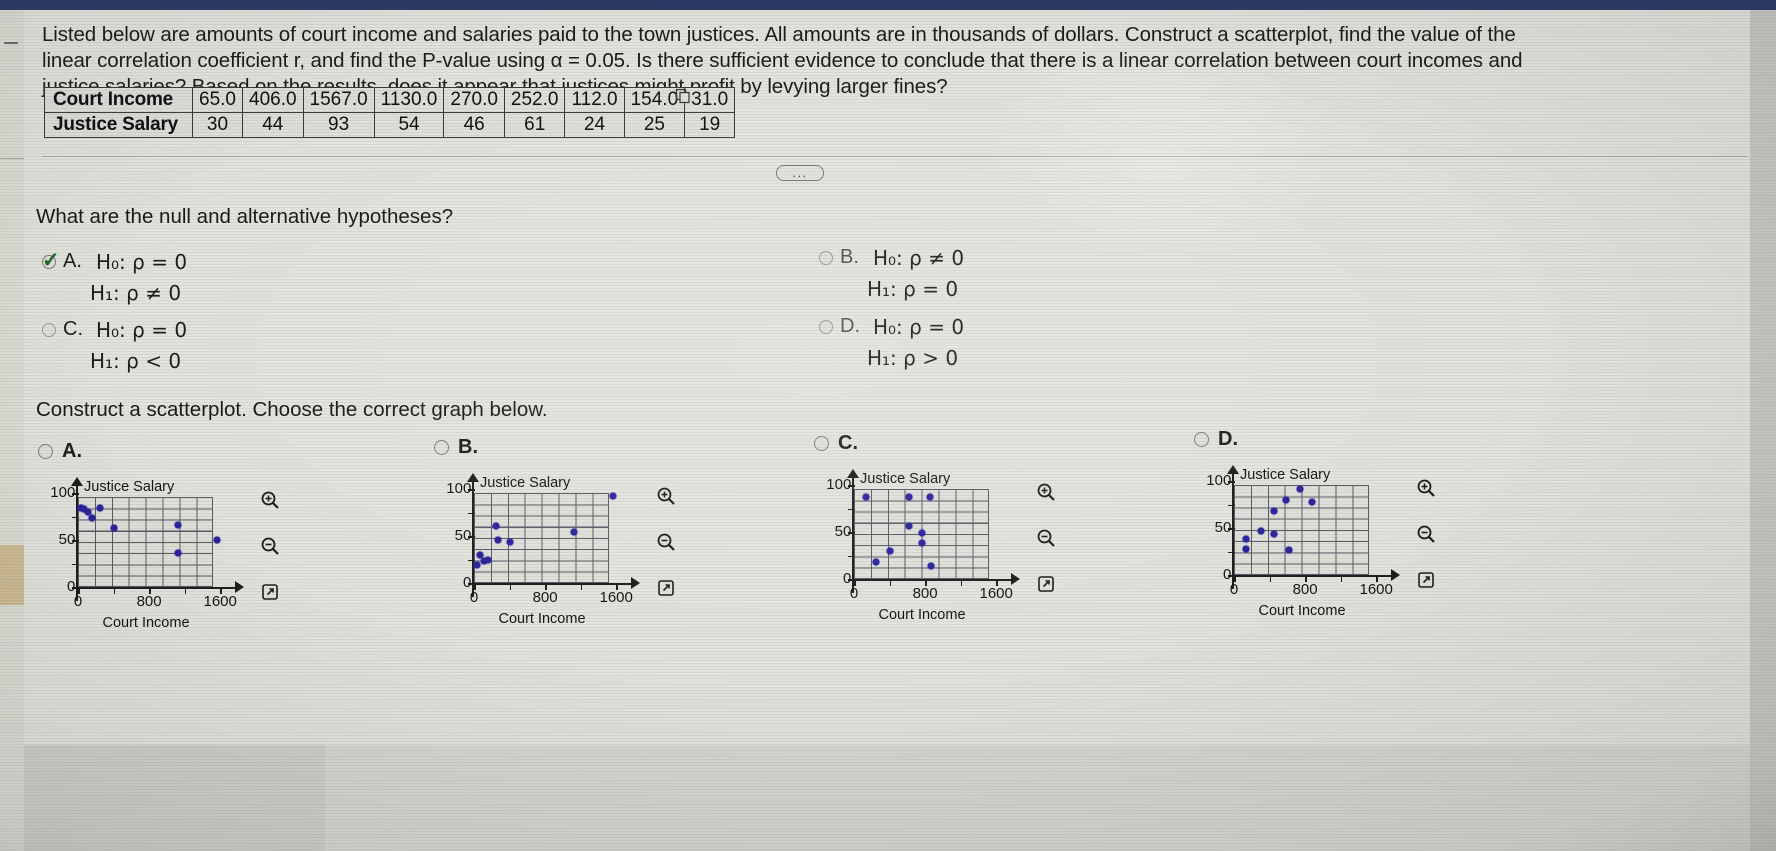 Image resolution: width=1776 pixels, height=851 pixels. I want to click on hypothesis-option-a: ✓ A. H₀: ρ = 0 H₁: ρ ≠ 0, so click(114, 277).